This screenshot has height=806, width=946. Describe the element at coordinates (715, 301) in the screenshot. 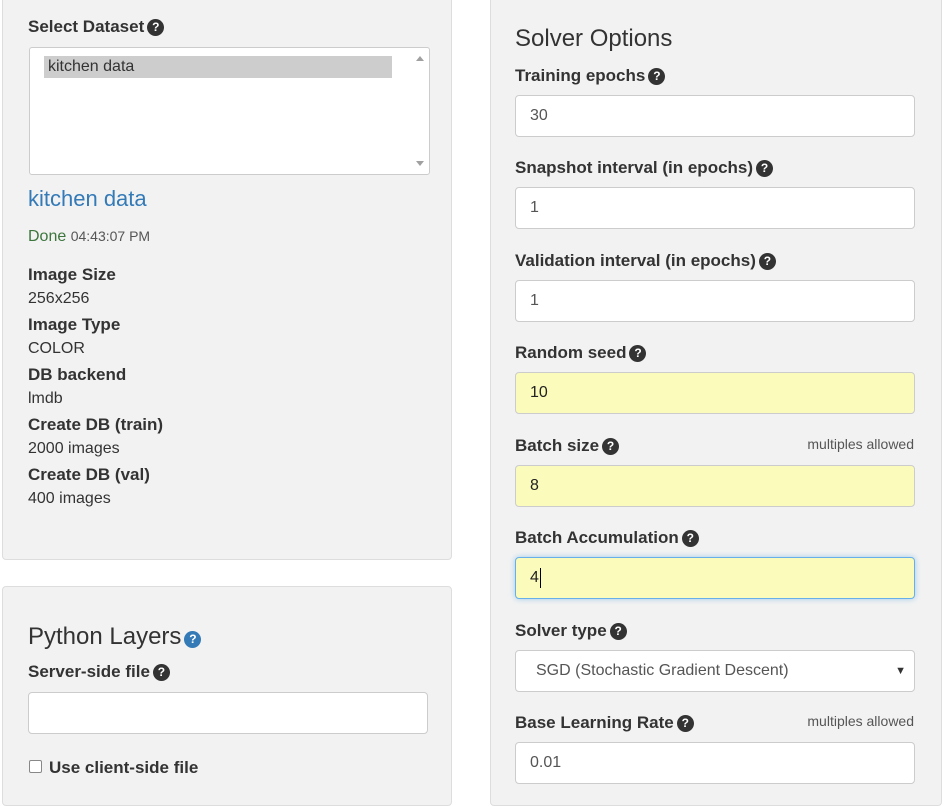

I see `validation-interval-input: 1` at that location.